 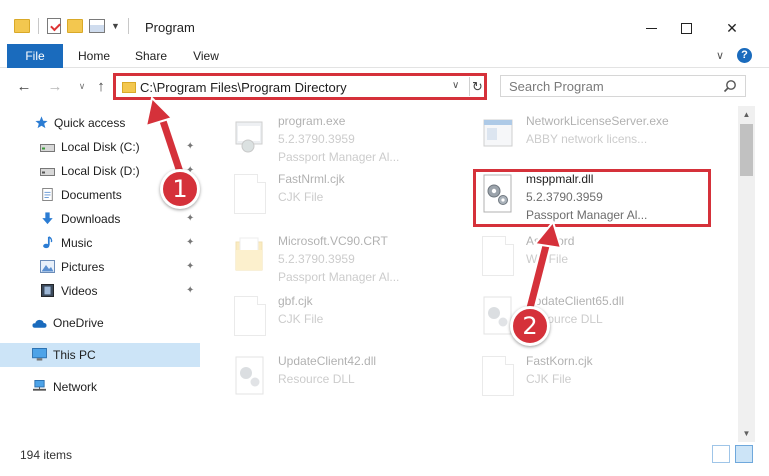 I want to click on file-name: Microsoft.VC90.CRT, so click(x=333, y=241).